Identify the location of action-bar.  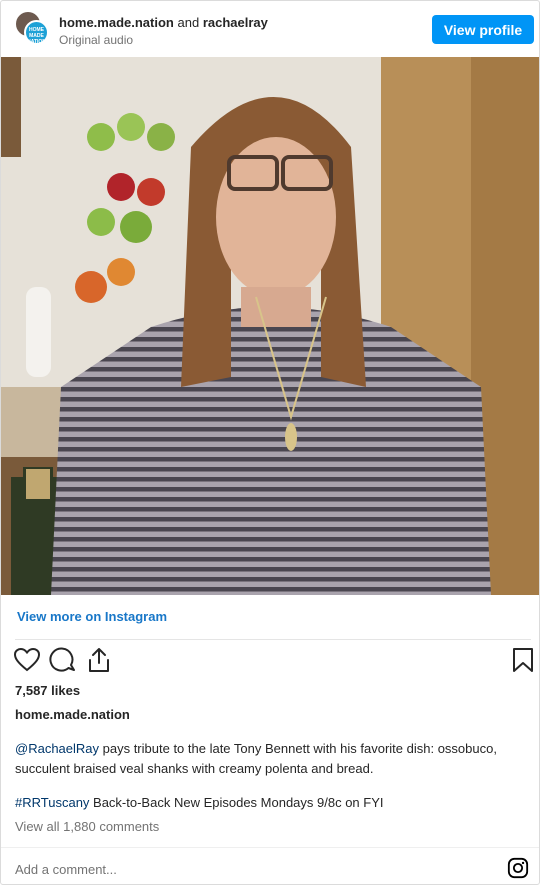
(273, 661).